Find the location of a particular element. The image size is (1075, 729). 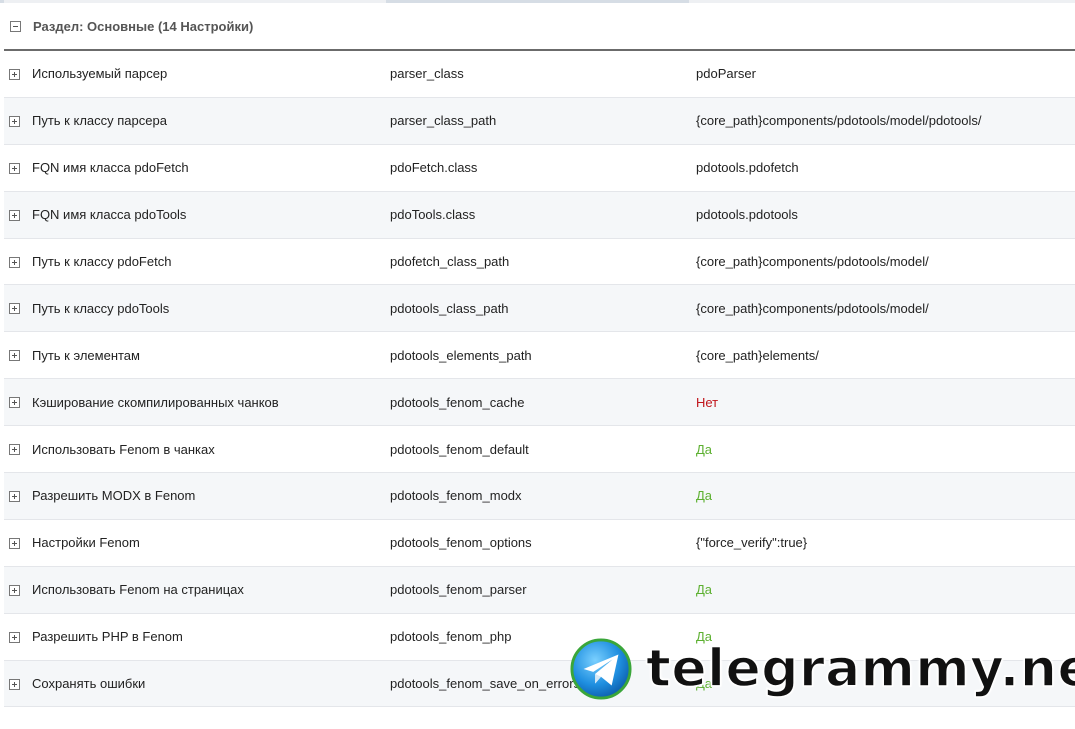

setting-key: pdotools_fenom_save_on_errors is located at coordinates (485, 684).